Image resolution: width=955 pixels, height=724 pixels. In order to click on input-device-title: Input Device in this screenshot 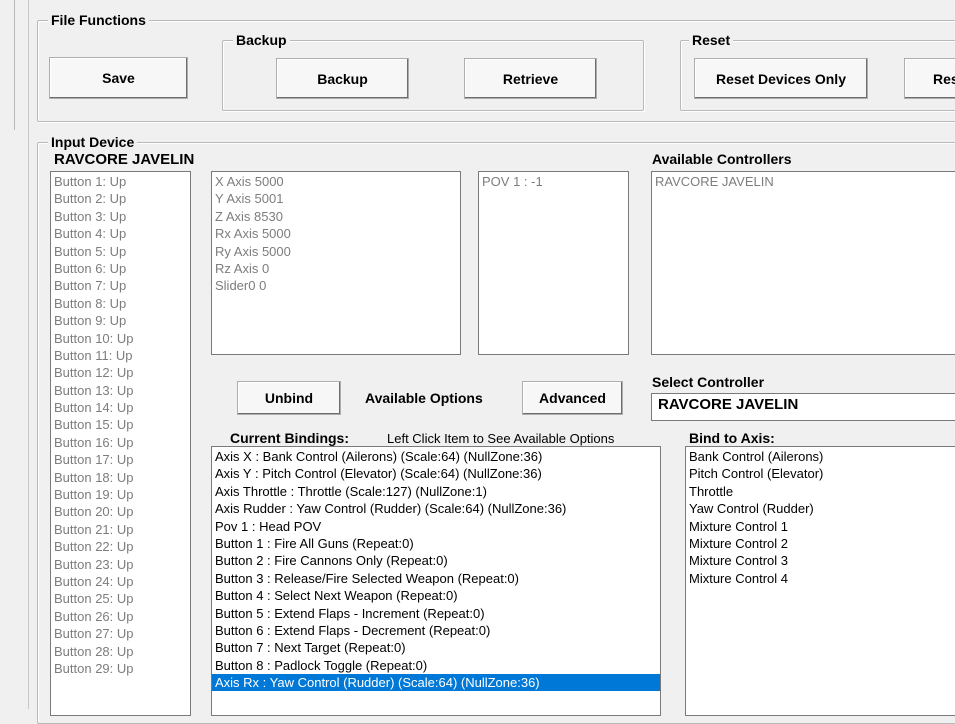, I will do `click(93, 142)`.